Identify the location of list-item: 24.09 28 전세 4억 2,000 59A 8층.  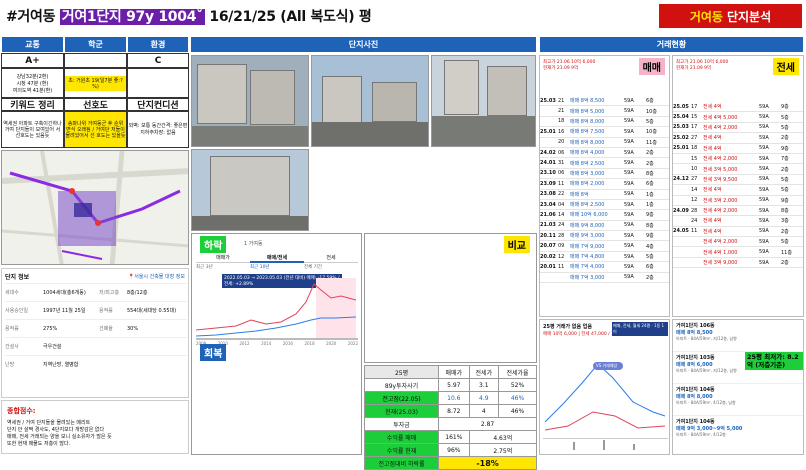
(738, 211).